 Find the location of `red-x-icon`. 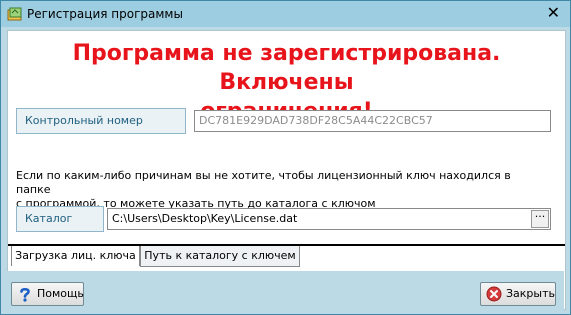

red-x-icon is located at coordinates (494, 294).